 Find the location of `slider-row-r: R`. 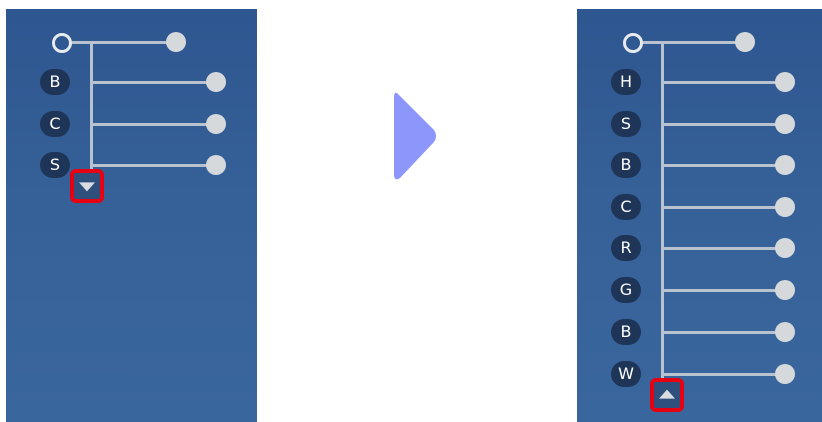

slider-row-r: R is located at coordinates (699, 248).